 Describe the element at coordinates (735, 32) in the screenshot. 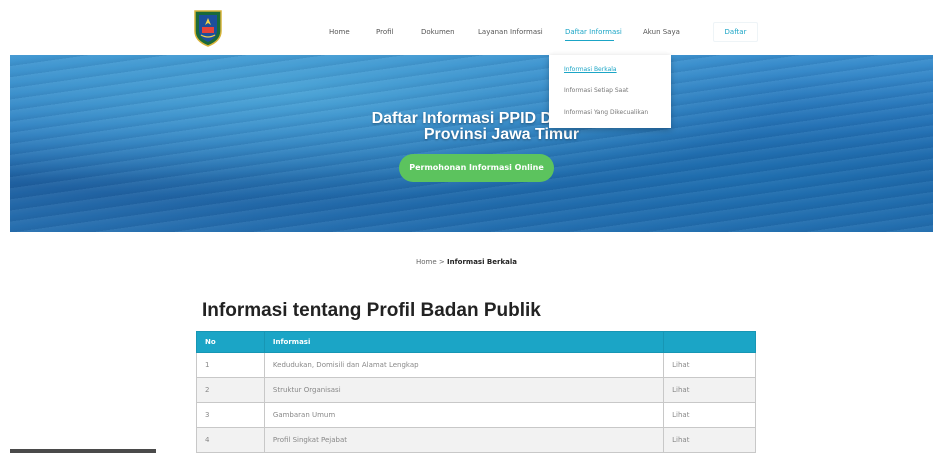

I see `register-button: Daftar` at that location.